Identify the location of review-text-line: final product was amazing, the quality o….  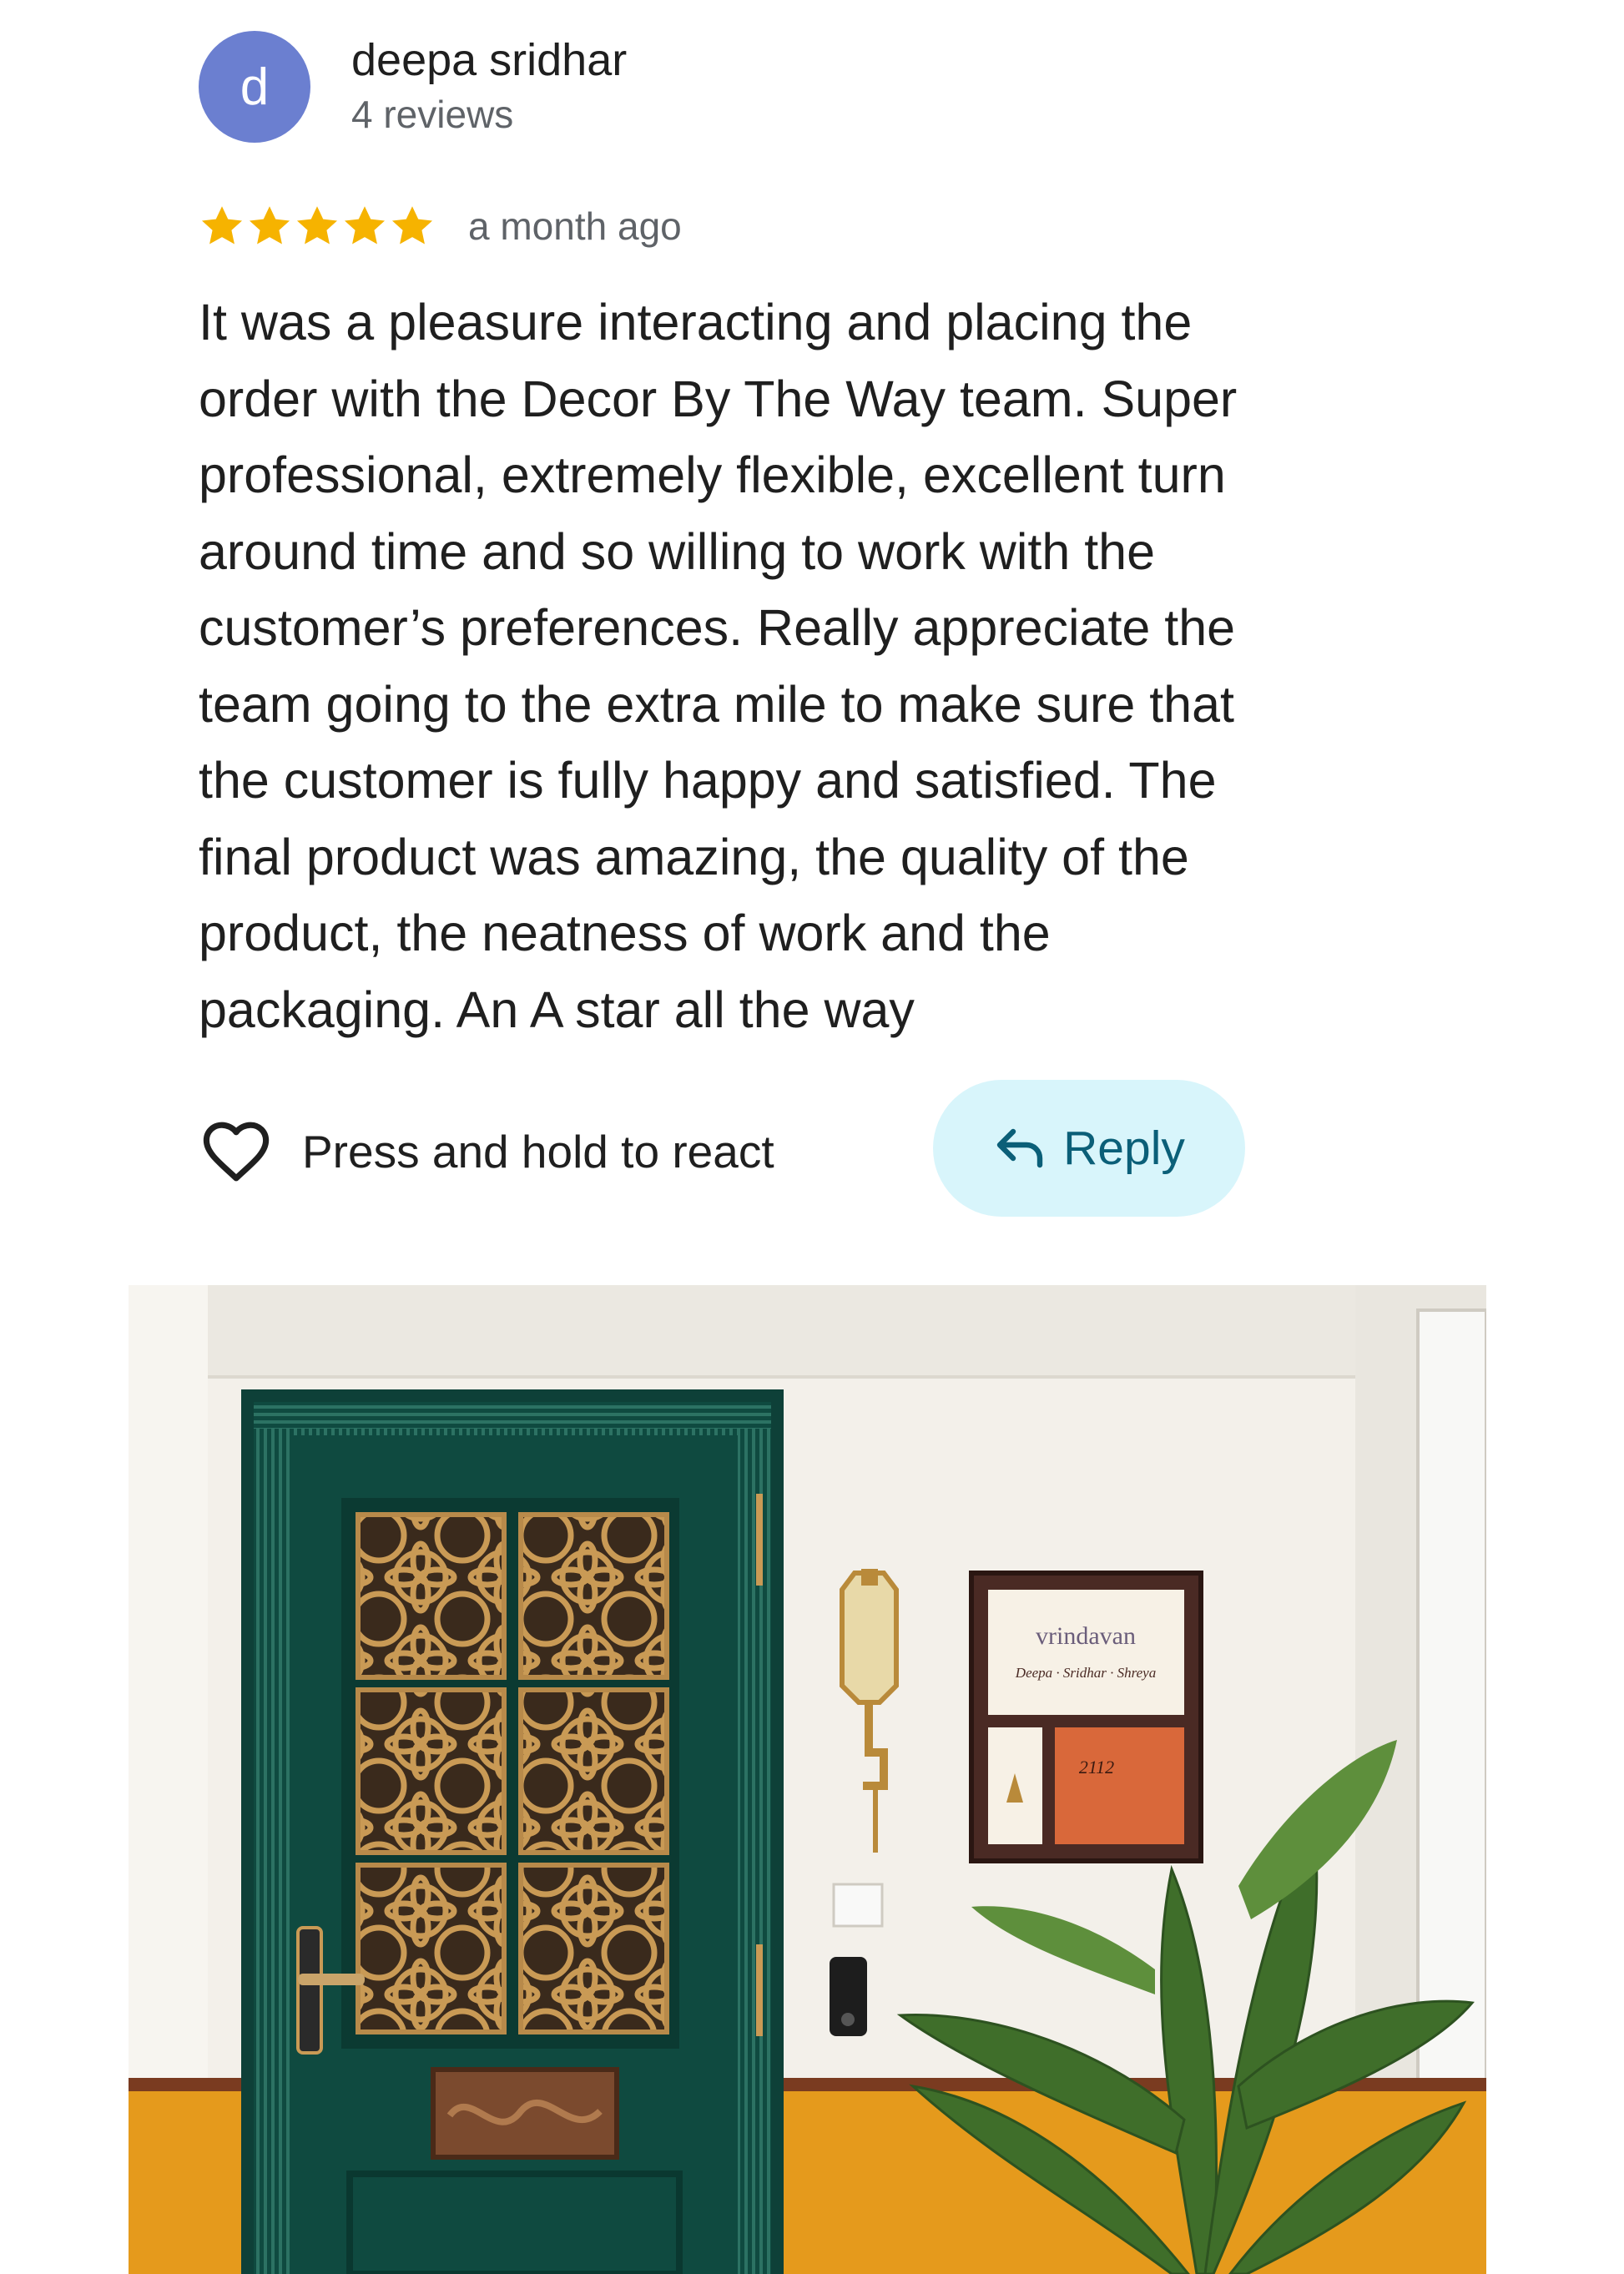
(694, 857).